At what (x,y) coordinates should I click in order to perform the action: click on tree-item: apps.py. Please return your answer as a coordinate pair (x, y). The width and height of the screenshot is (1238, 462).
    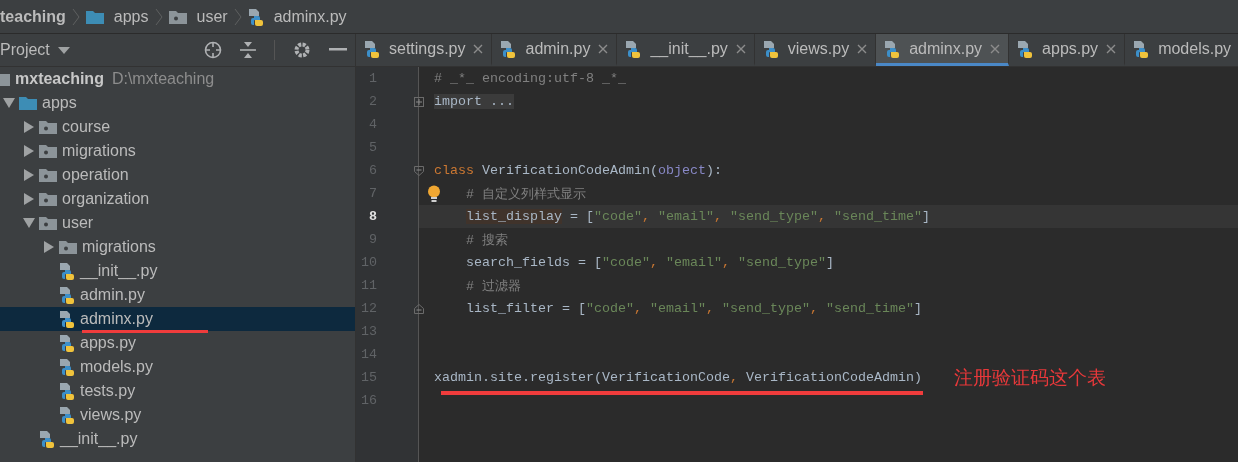
    Looking at the image, I should click on (177, 343).